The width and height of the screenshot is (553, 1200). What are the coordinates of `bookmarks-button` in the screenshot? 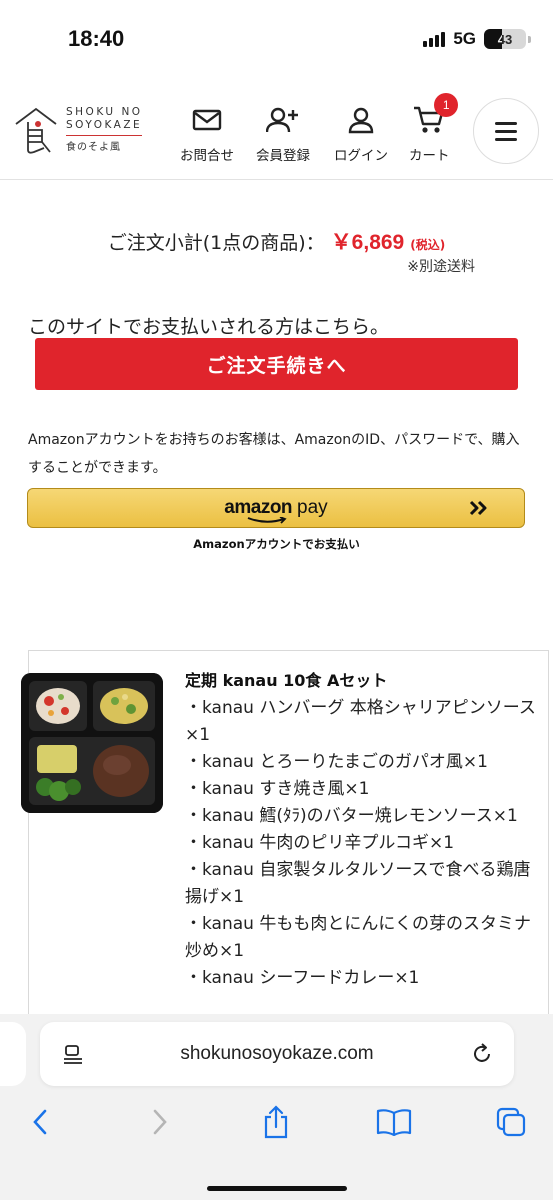 It's located at (394, 1122).